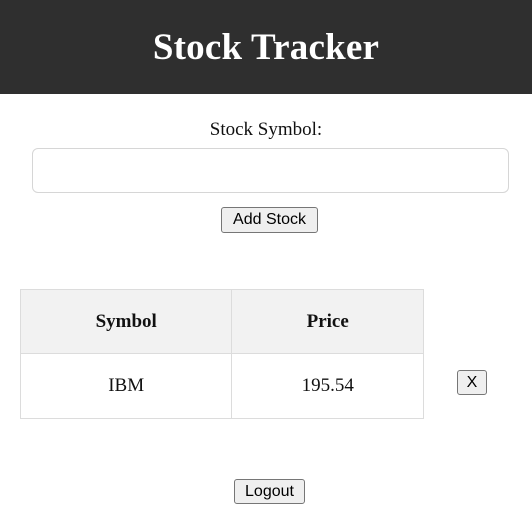 This screenshot has width=532, height=516. I want to click on add-stock-button: Add Stock, so click(269, 220).